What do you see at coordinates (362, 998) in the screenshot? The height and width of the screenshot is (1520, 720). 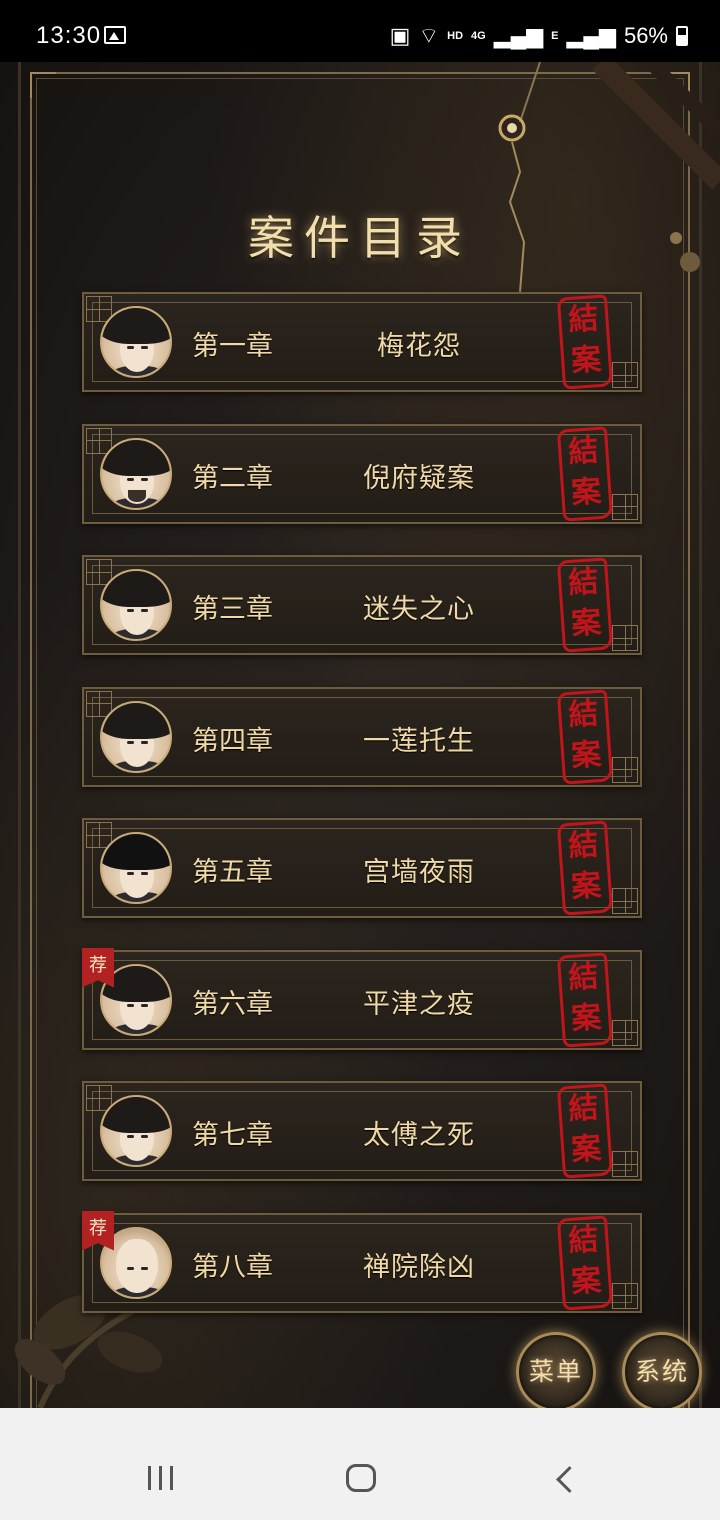 I see `case-row: 第六章 平津之疫 結 案 荐` at bounding box center [362, 998].